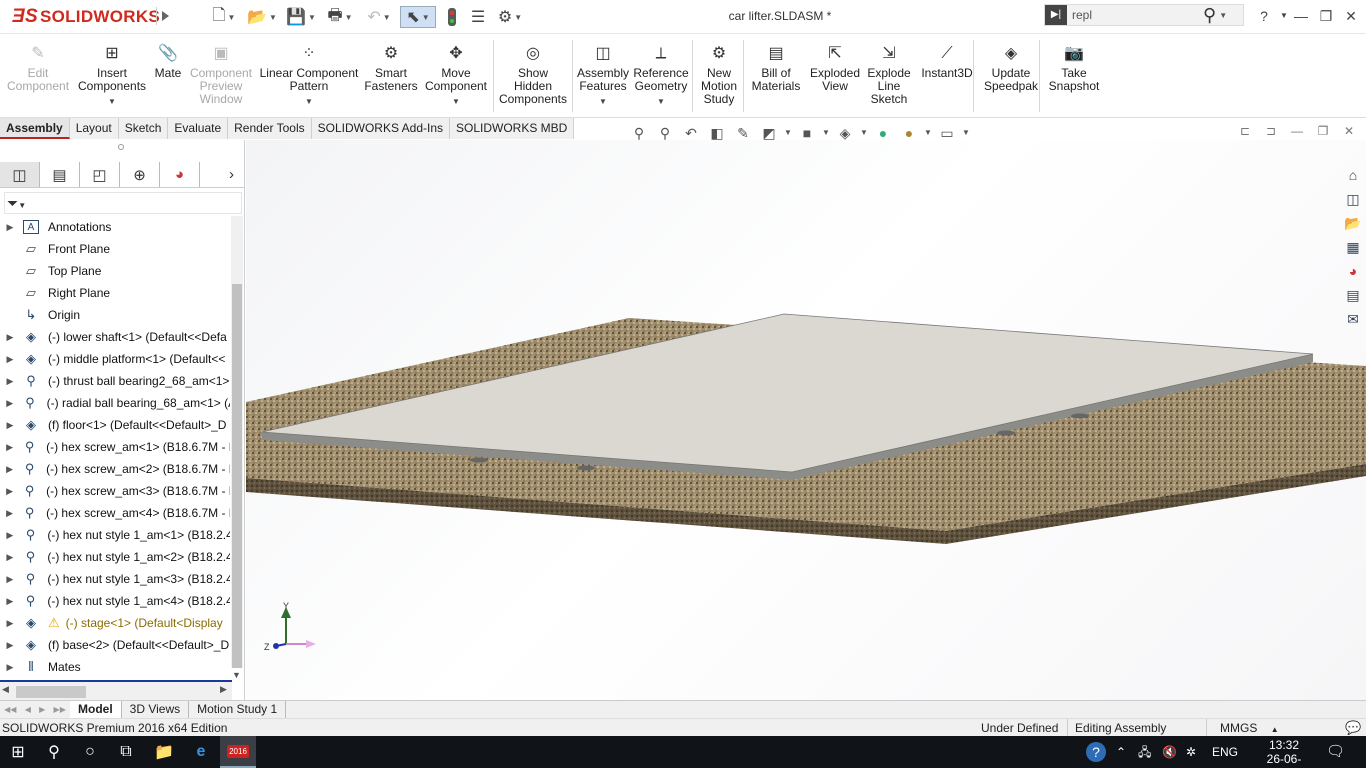 This screenshot has width=1366, height=780. Describe the element at coordinates (121, 147) in the screenshot. I see `panel-grip-icon` at that location.